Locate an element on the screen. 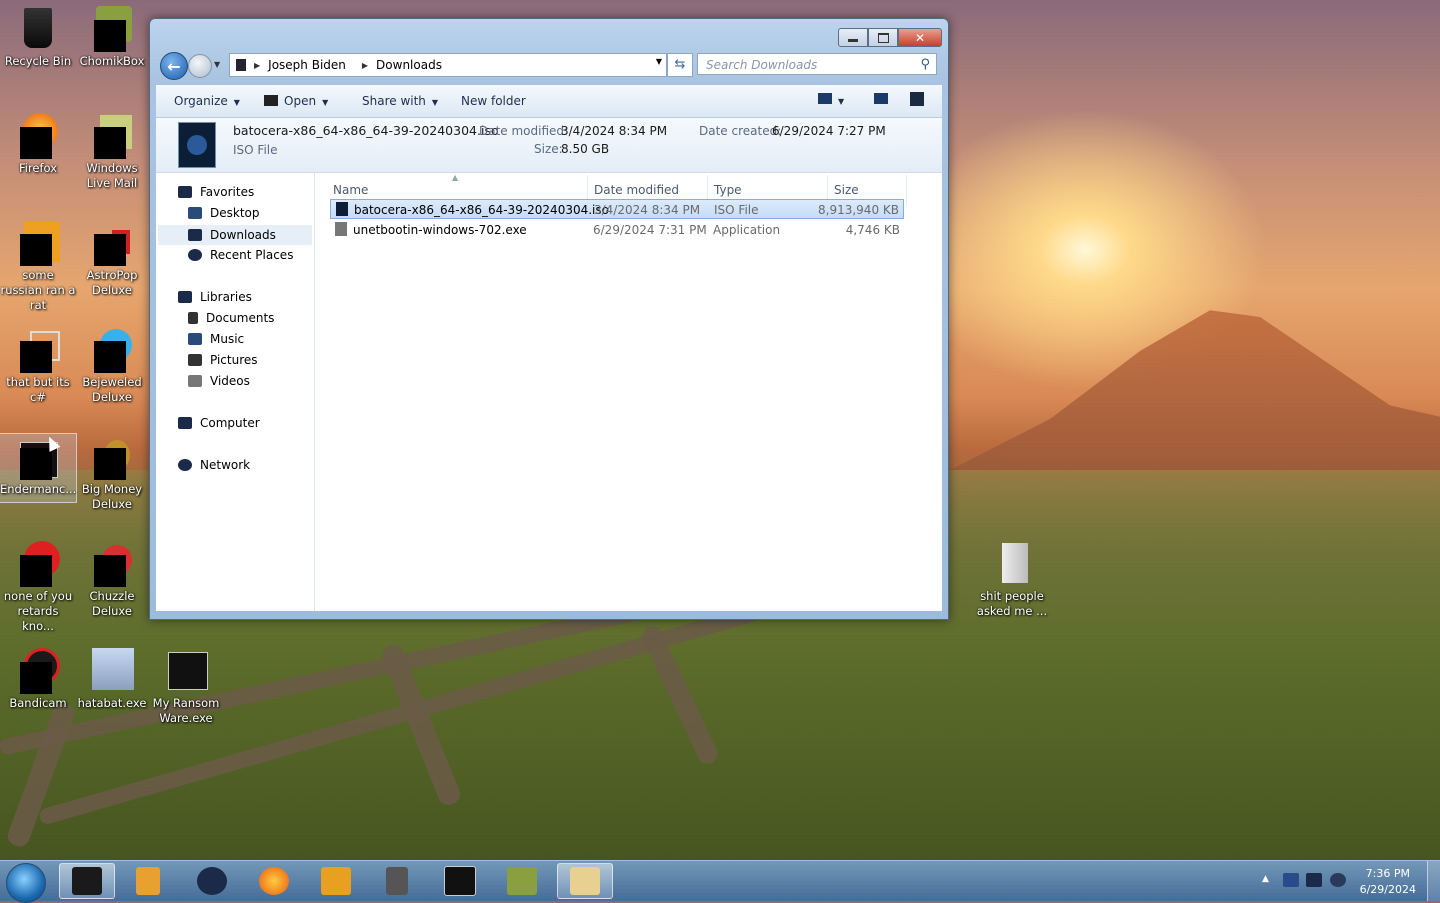  column-header-name: Name is located at coordinates (350, 190).